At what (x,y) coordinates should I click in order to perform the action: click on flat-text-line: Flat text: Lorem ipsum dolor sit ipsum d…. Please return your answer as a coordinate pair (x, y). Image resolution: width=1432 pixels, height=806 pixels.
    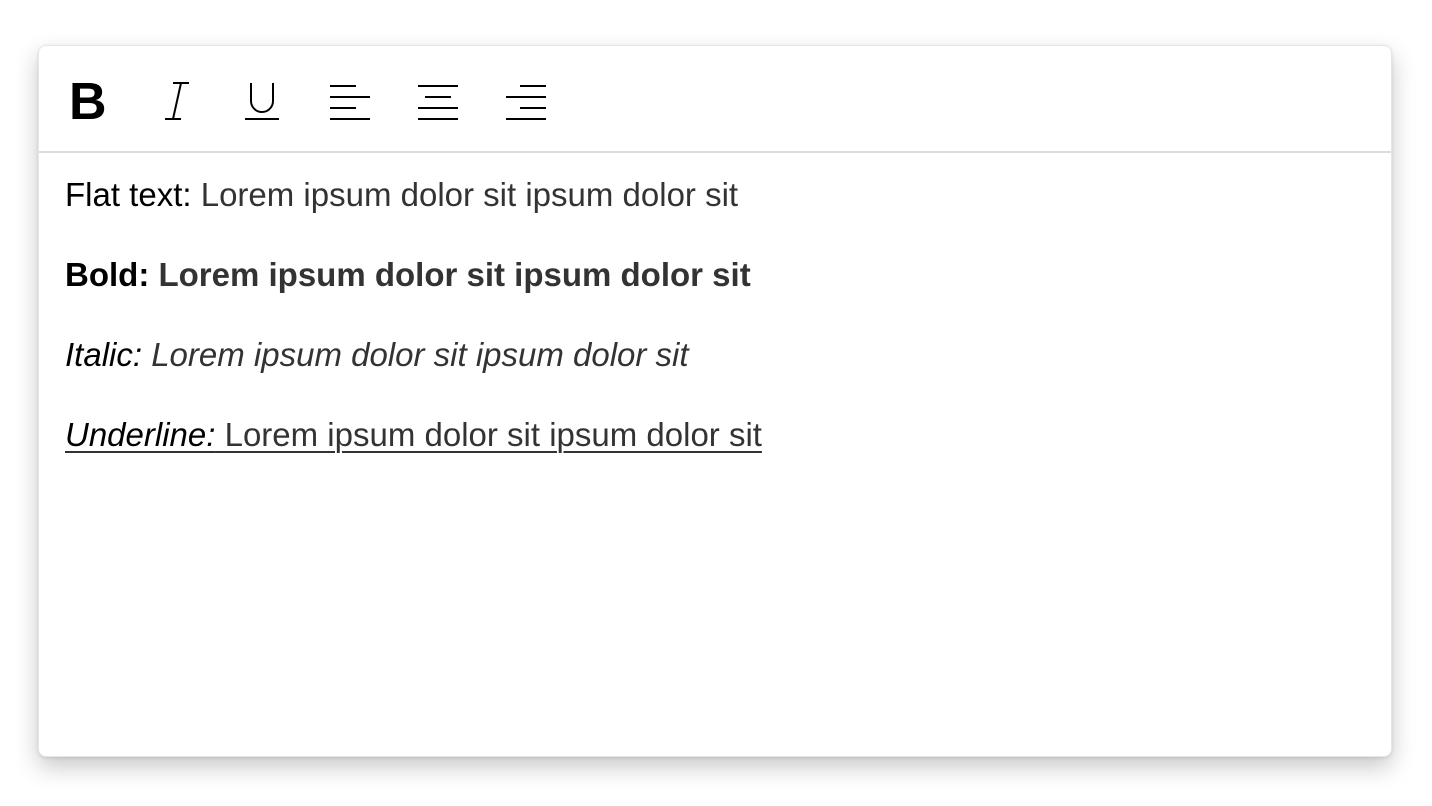
    Looking at the image, I should click on (715, 195).